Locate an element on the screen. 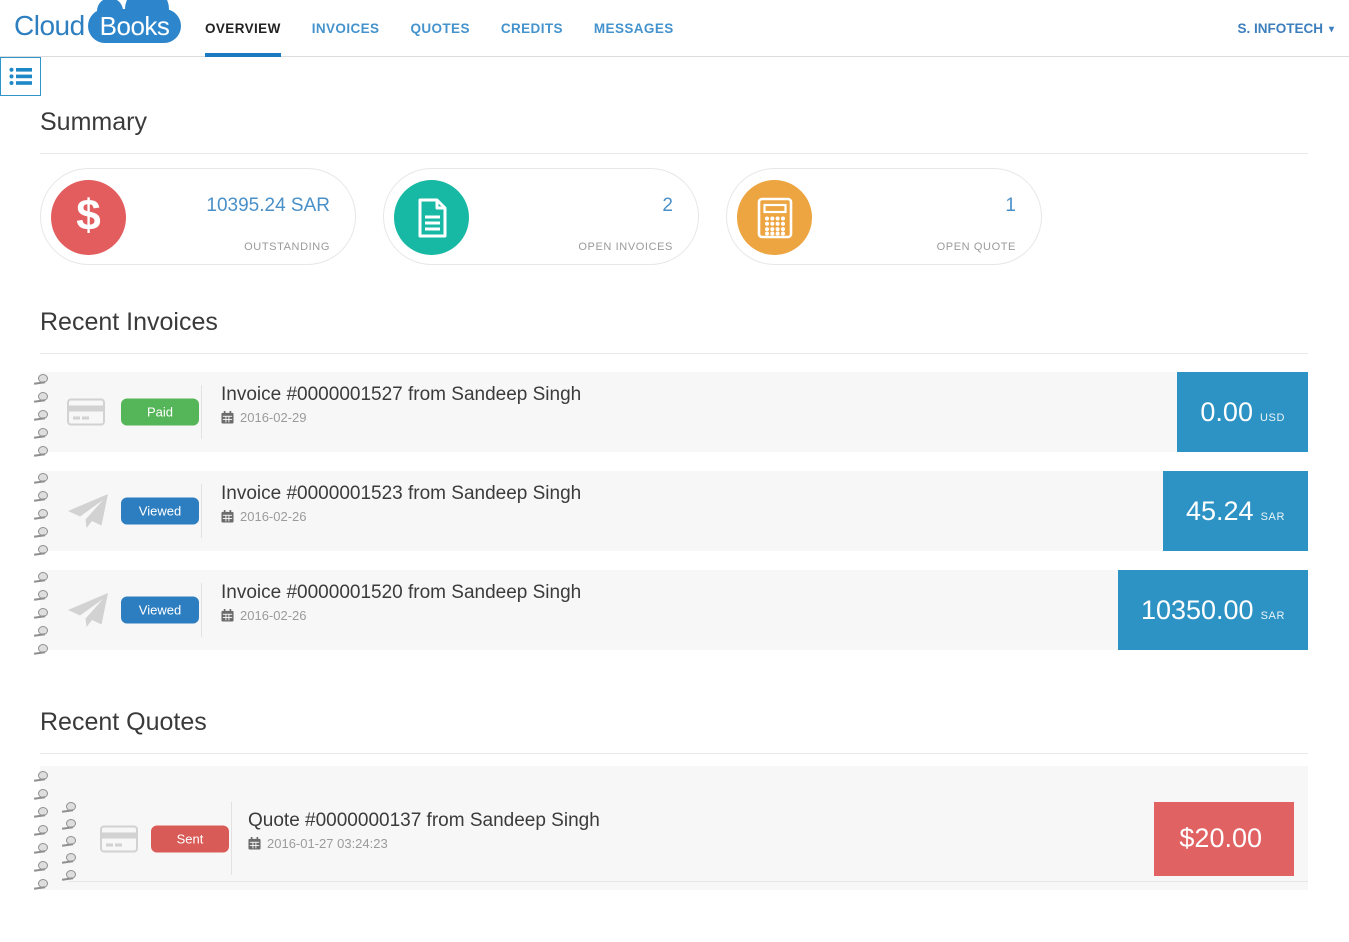 The height and width of the screenshot is (942, 1349). open-invoices-count: 2 is located at coordinates (667, 205).